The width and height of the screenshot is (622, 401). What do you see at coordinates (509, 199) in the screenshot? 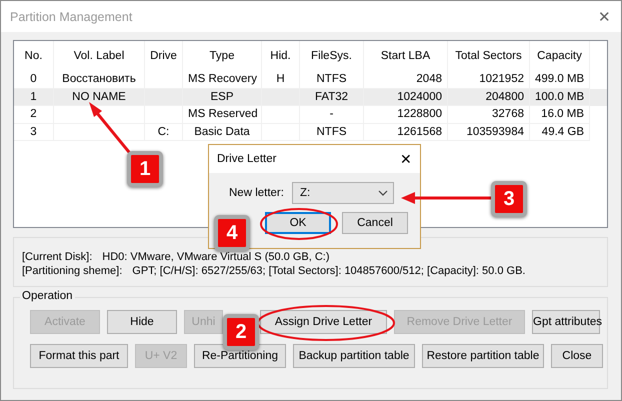
I see `step-badge: 3` at bounding box center [509, 199].